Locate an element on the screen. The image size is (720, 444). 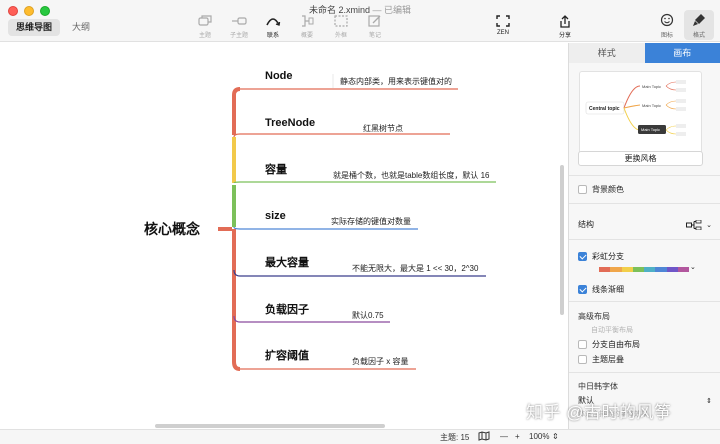
brush-icon is located at coordinates (699, 21).